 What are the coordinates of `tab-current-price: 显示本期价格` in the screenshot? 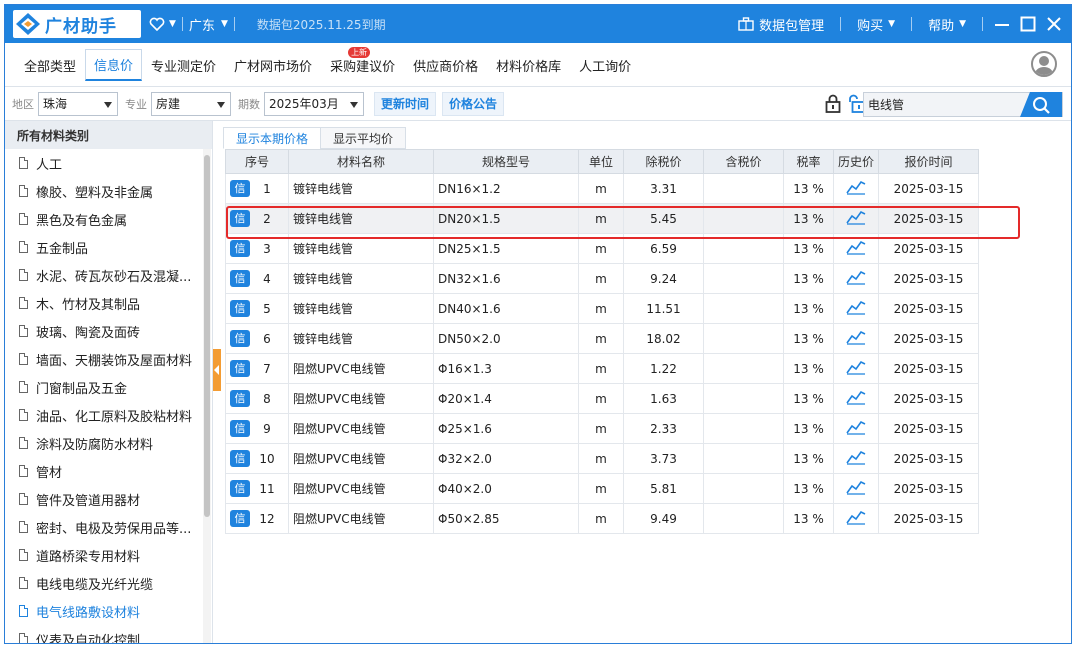 It's located at (272, 138).